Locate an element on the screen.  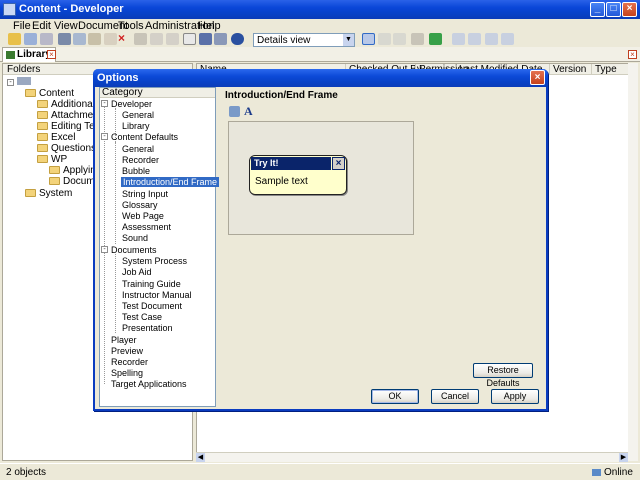
menu-file: File is located at coordinates (22, 26).